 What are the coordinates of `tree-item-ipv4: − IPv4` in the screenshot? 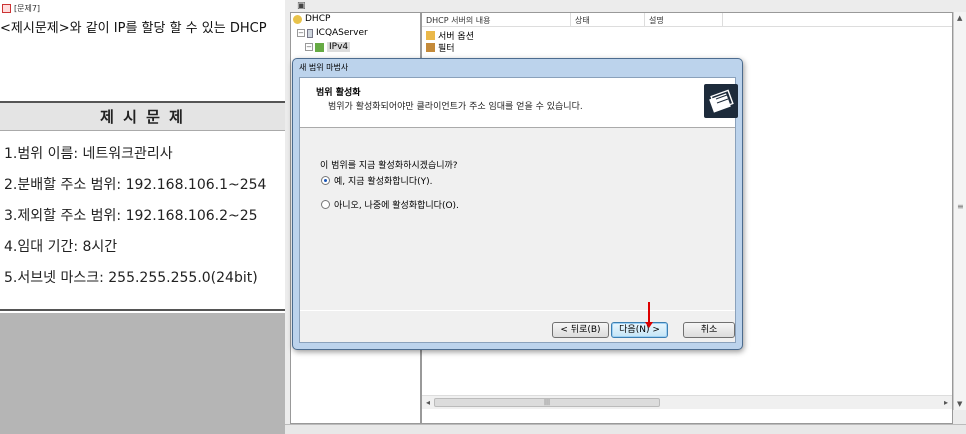 It's located at (328, 47).